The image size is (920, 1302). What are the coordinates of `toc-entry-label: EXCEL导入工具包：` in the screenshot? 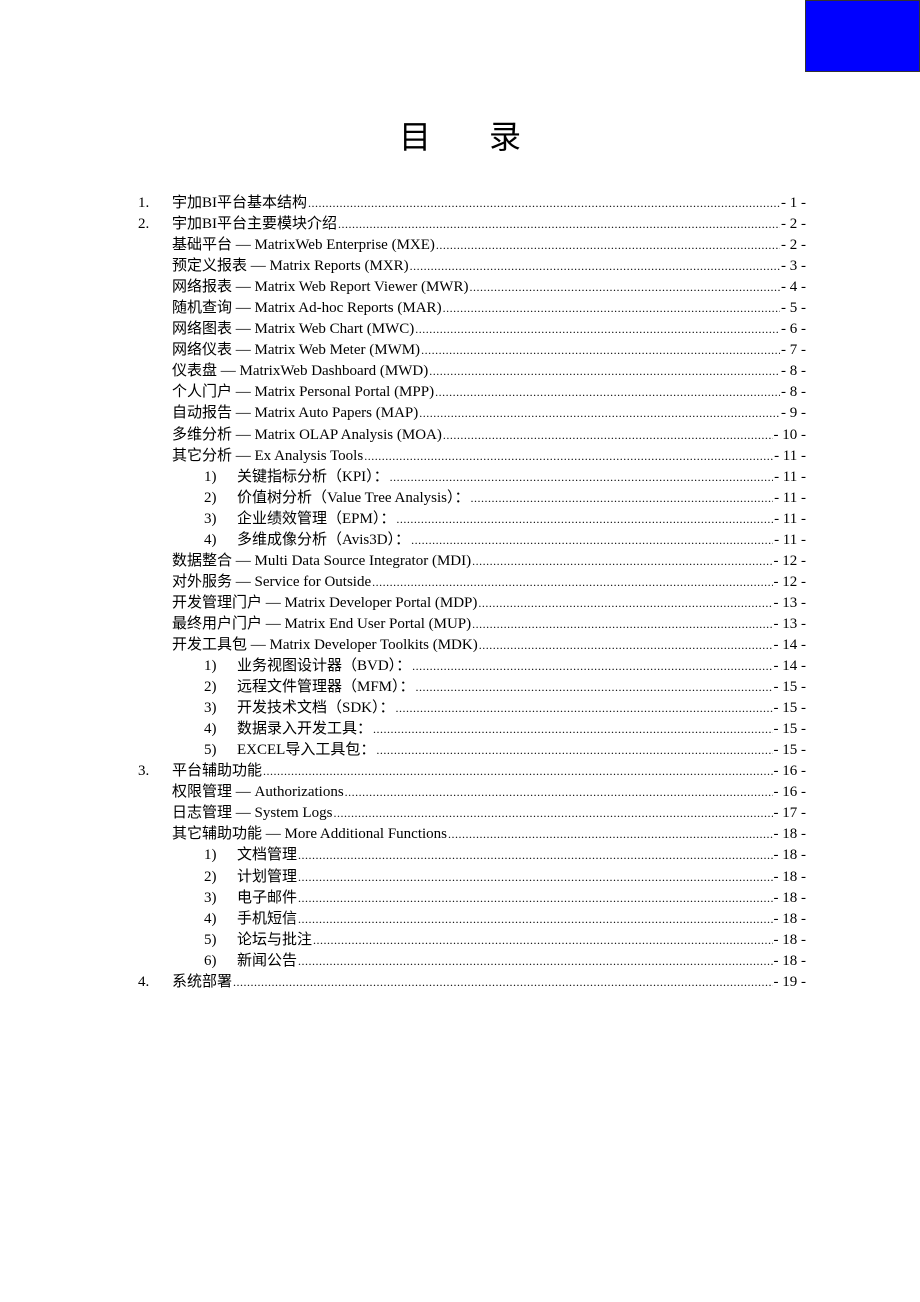 It's located at (306, 750).